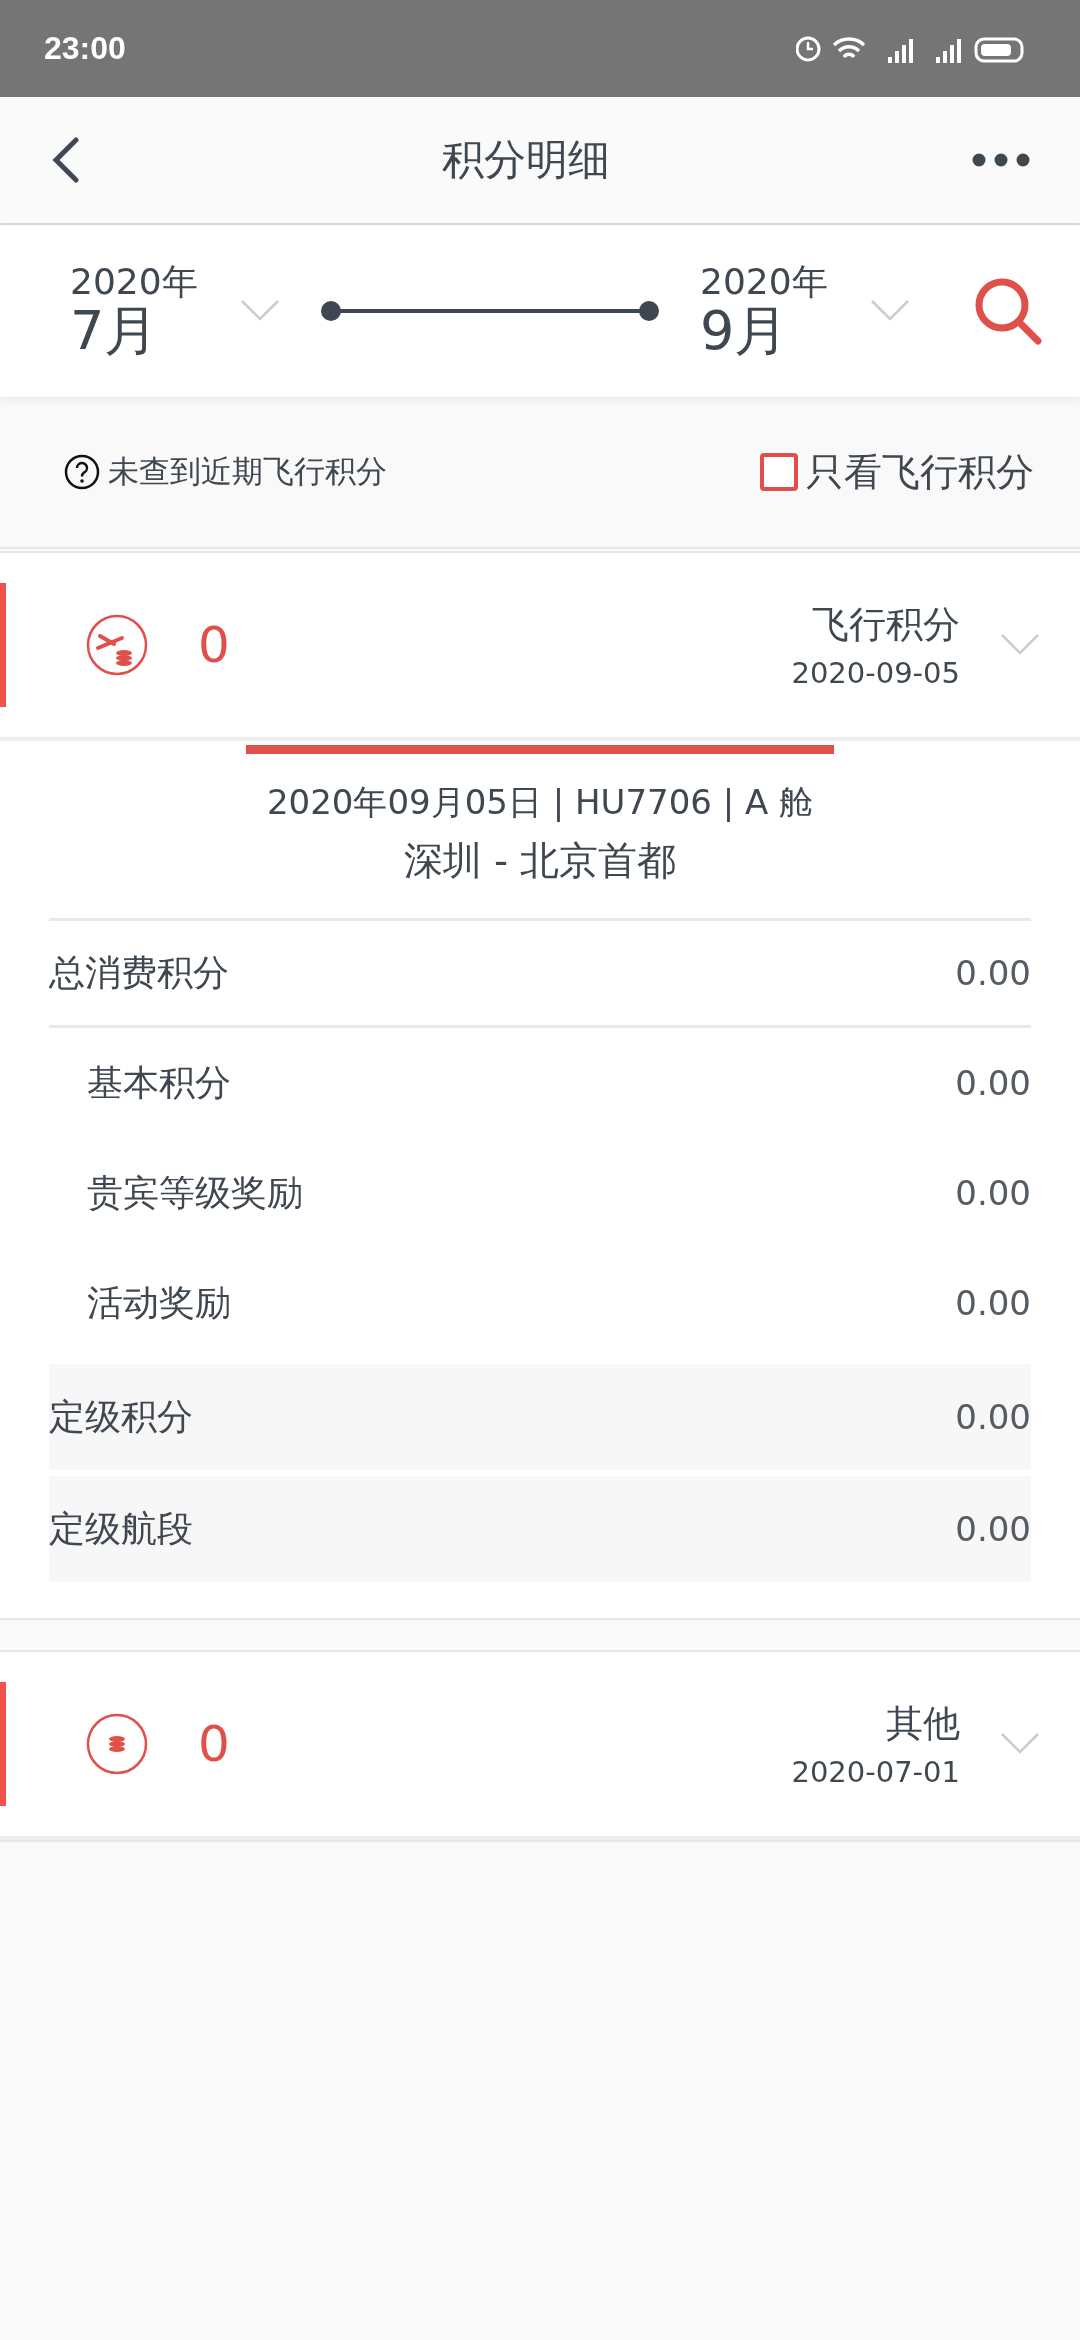  Describe the element at coordinates (121, 1528) in the screenshot. I see `row-label: 定级航段` at that location.